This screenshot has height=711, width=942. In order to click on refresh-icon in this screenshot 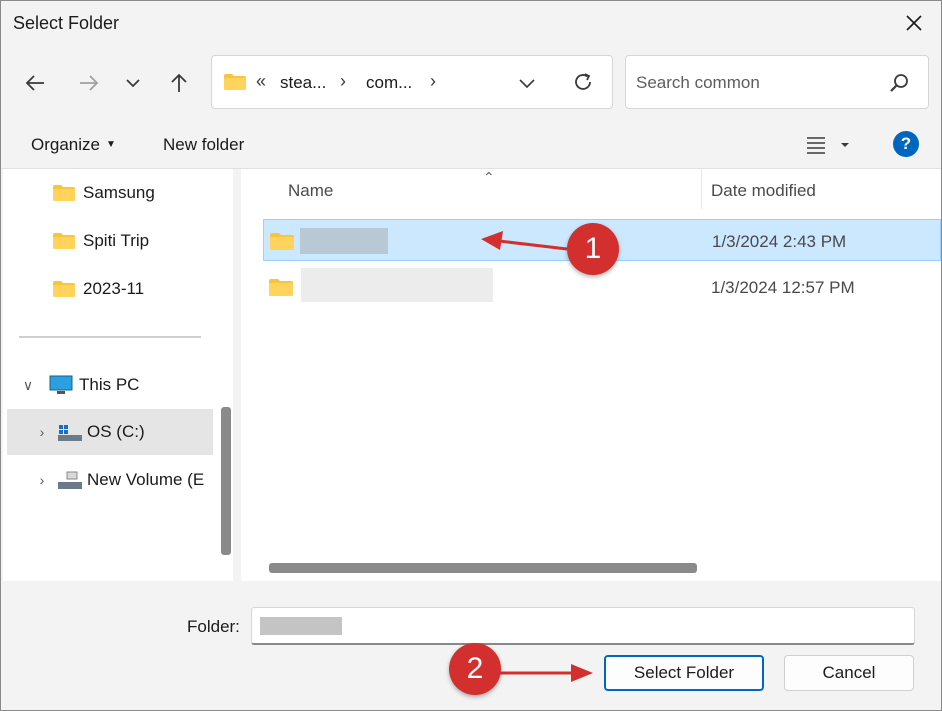, I will do `click(583, 82)`.